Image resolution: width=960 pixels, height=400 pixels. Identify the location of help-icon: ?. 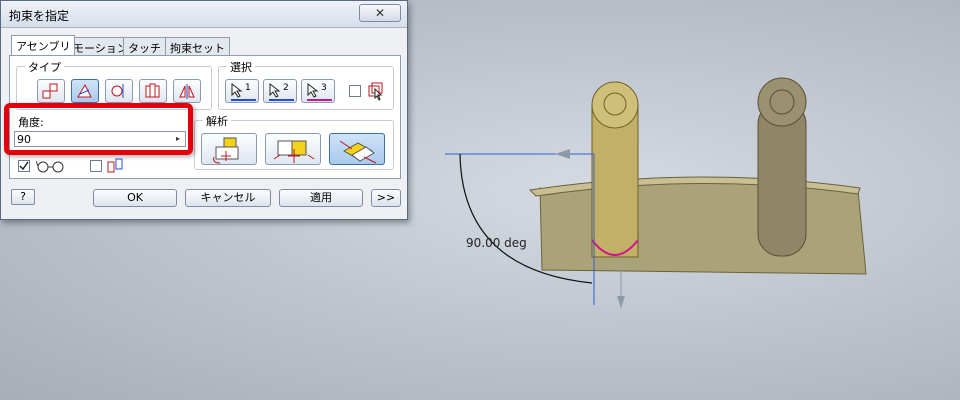
(23, 196).